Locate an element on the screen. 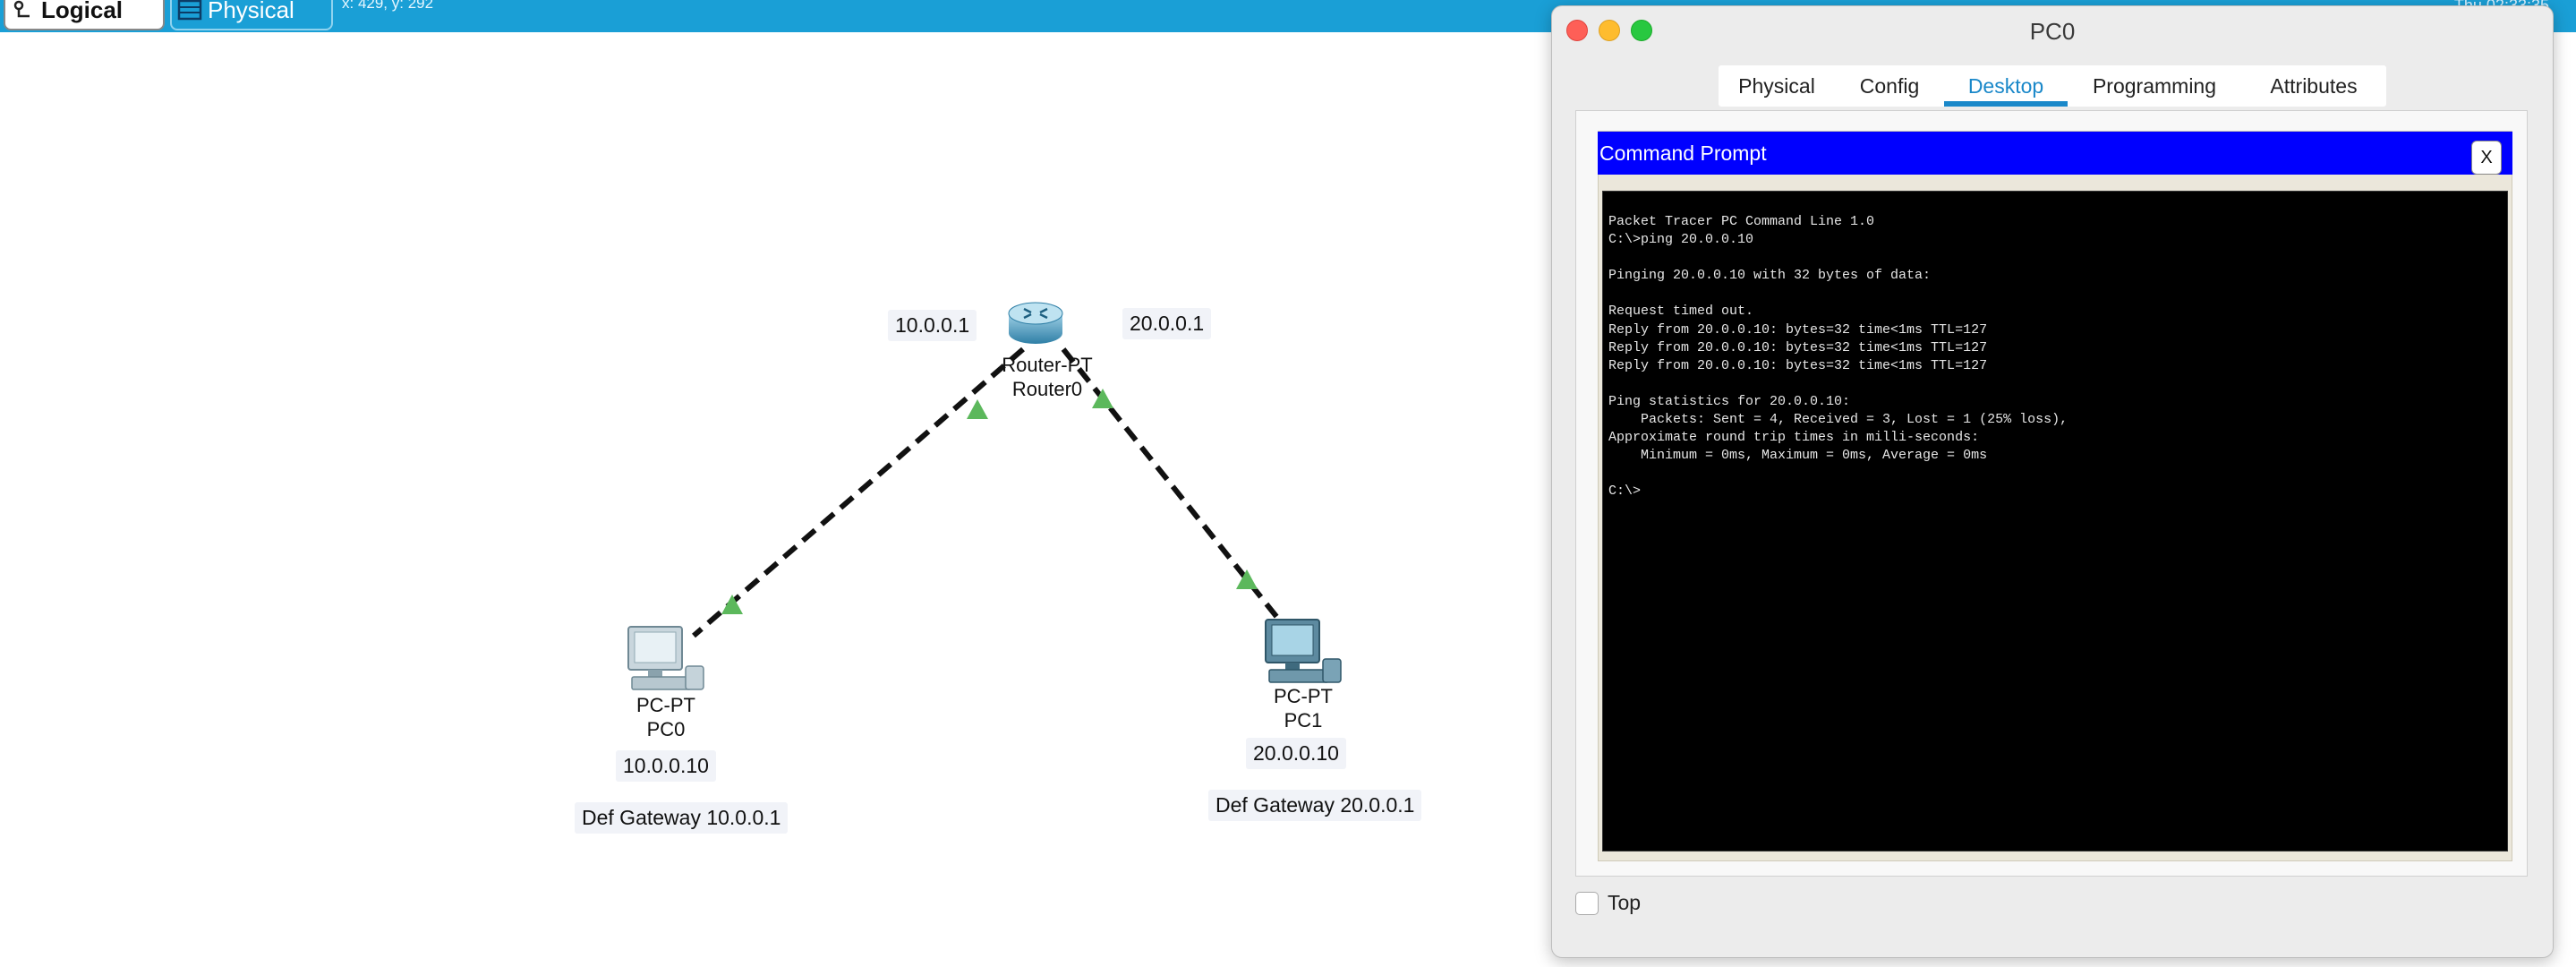 The image size is (2576, 967). window-titlebar: PC0 is located at coordinates (2052, 31).